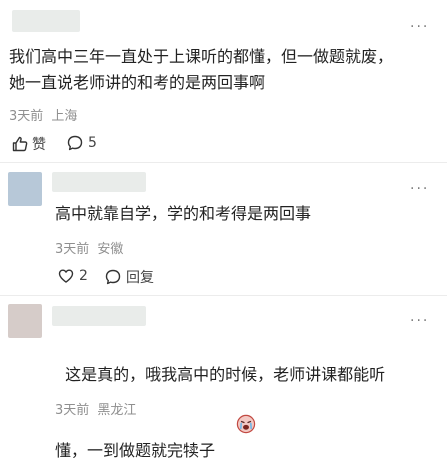  I want to click on reply-meta: 3天前 黑龙江, so click(95, 408).